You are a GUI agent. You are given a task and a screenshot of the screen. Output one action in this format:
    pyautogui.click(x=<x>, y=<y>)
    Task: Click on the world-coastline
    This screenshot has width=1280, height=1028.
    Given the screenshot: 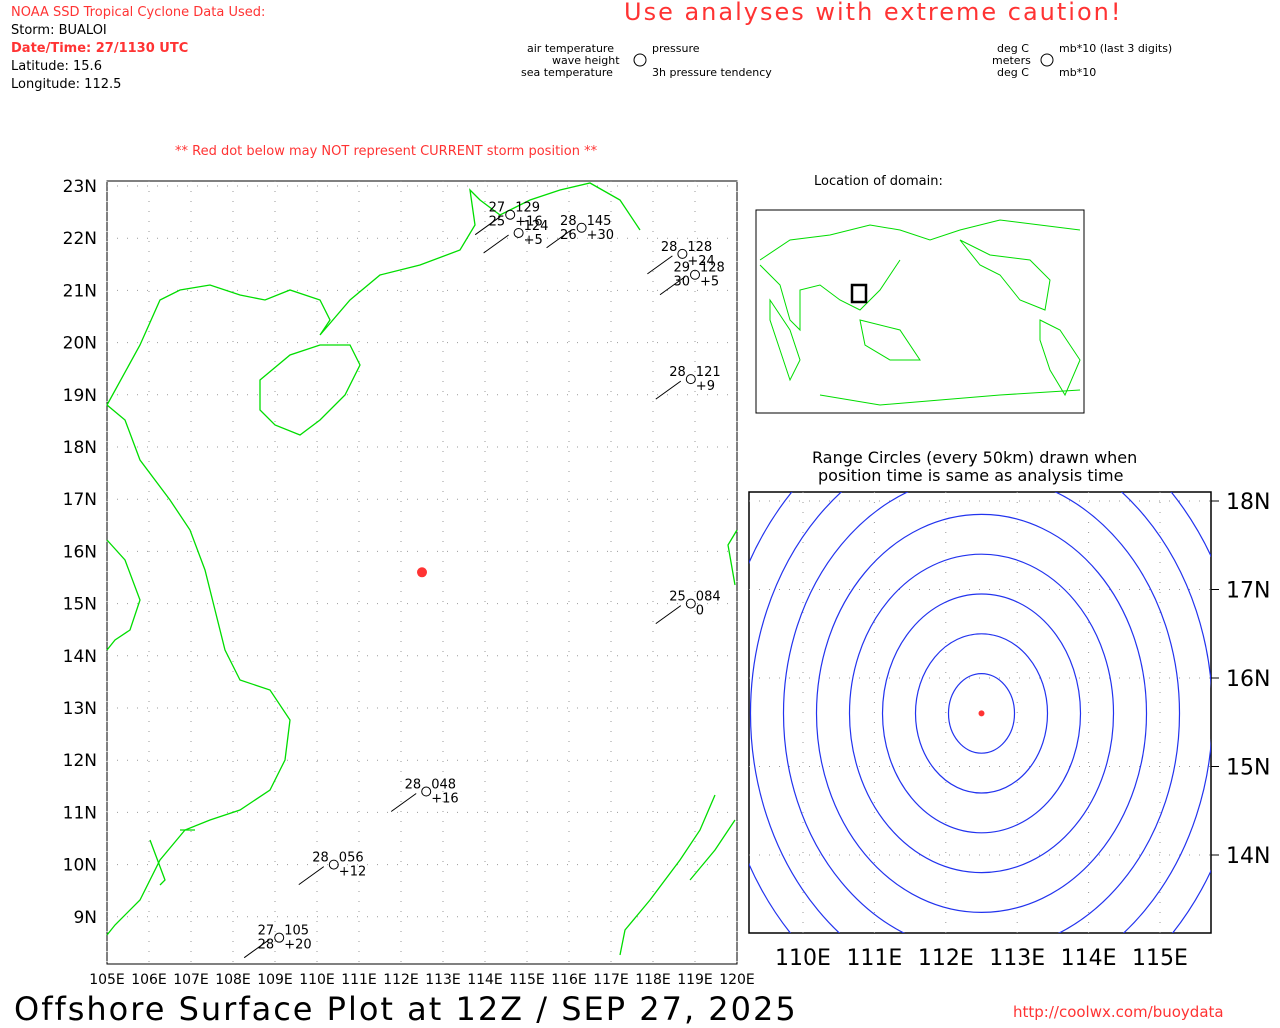 What is the action you would take?
    pyautogui.click(x=920, y=312)
    